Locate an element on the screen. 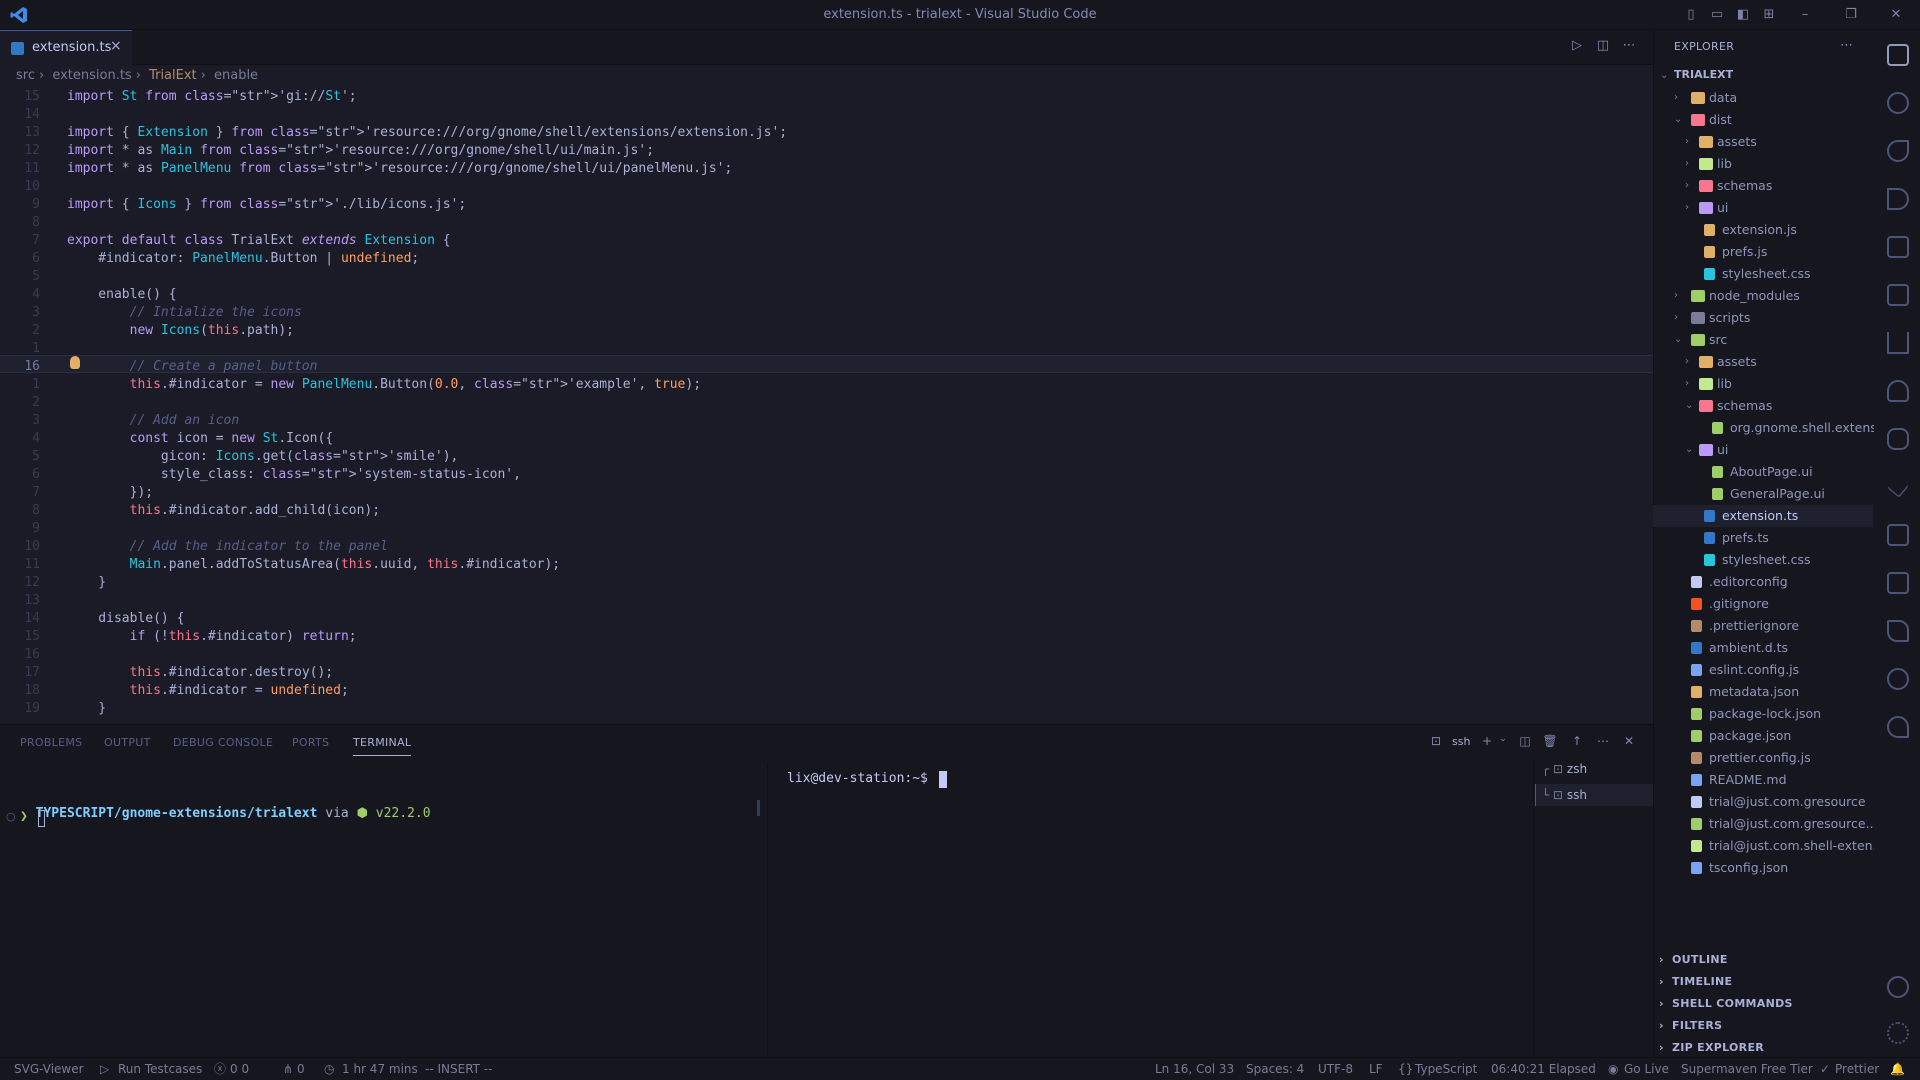 The height and width of the screenshot is (1080, 1920). file-prefs-js: prefs.js is located at coordinates (1763, 252).